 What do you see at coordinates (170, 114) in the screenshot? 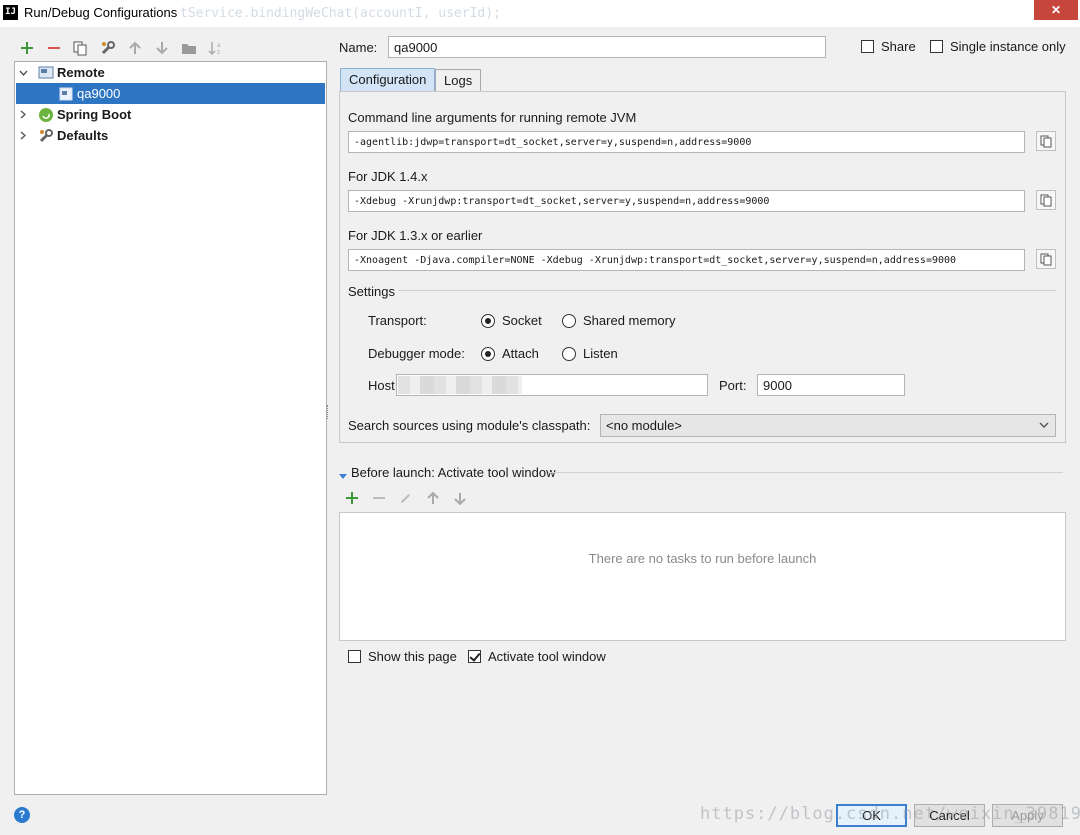
I see `tree-item-spring-boot: Spring Boot` at bounding box center [170, 114].